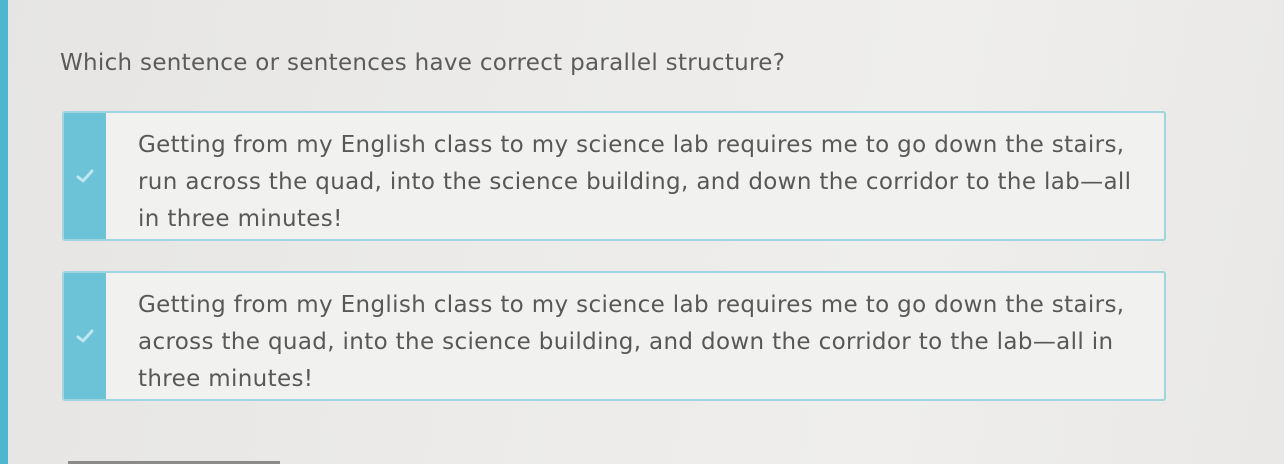 This screenshot has height=464, width=1284. What do you see at coordinates (4, 232) in the screenshot?
I see `left-accent-bar` at bounding box center [4, 232].